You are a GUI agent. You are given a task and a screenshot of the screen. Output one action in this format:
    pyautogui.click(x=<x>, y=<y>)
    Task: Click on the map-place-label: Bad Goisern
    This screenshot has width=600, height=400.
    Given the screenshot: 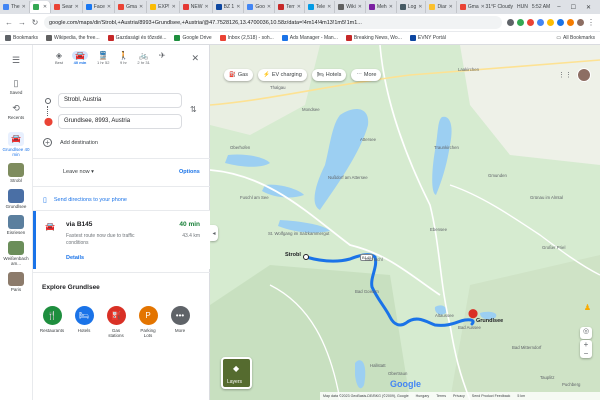 What is the action you would take?
    pyautogui.click(x=367, y=291)
    